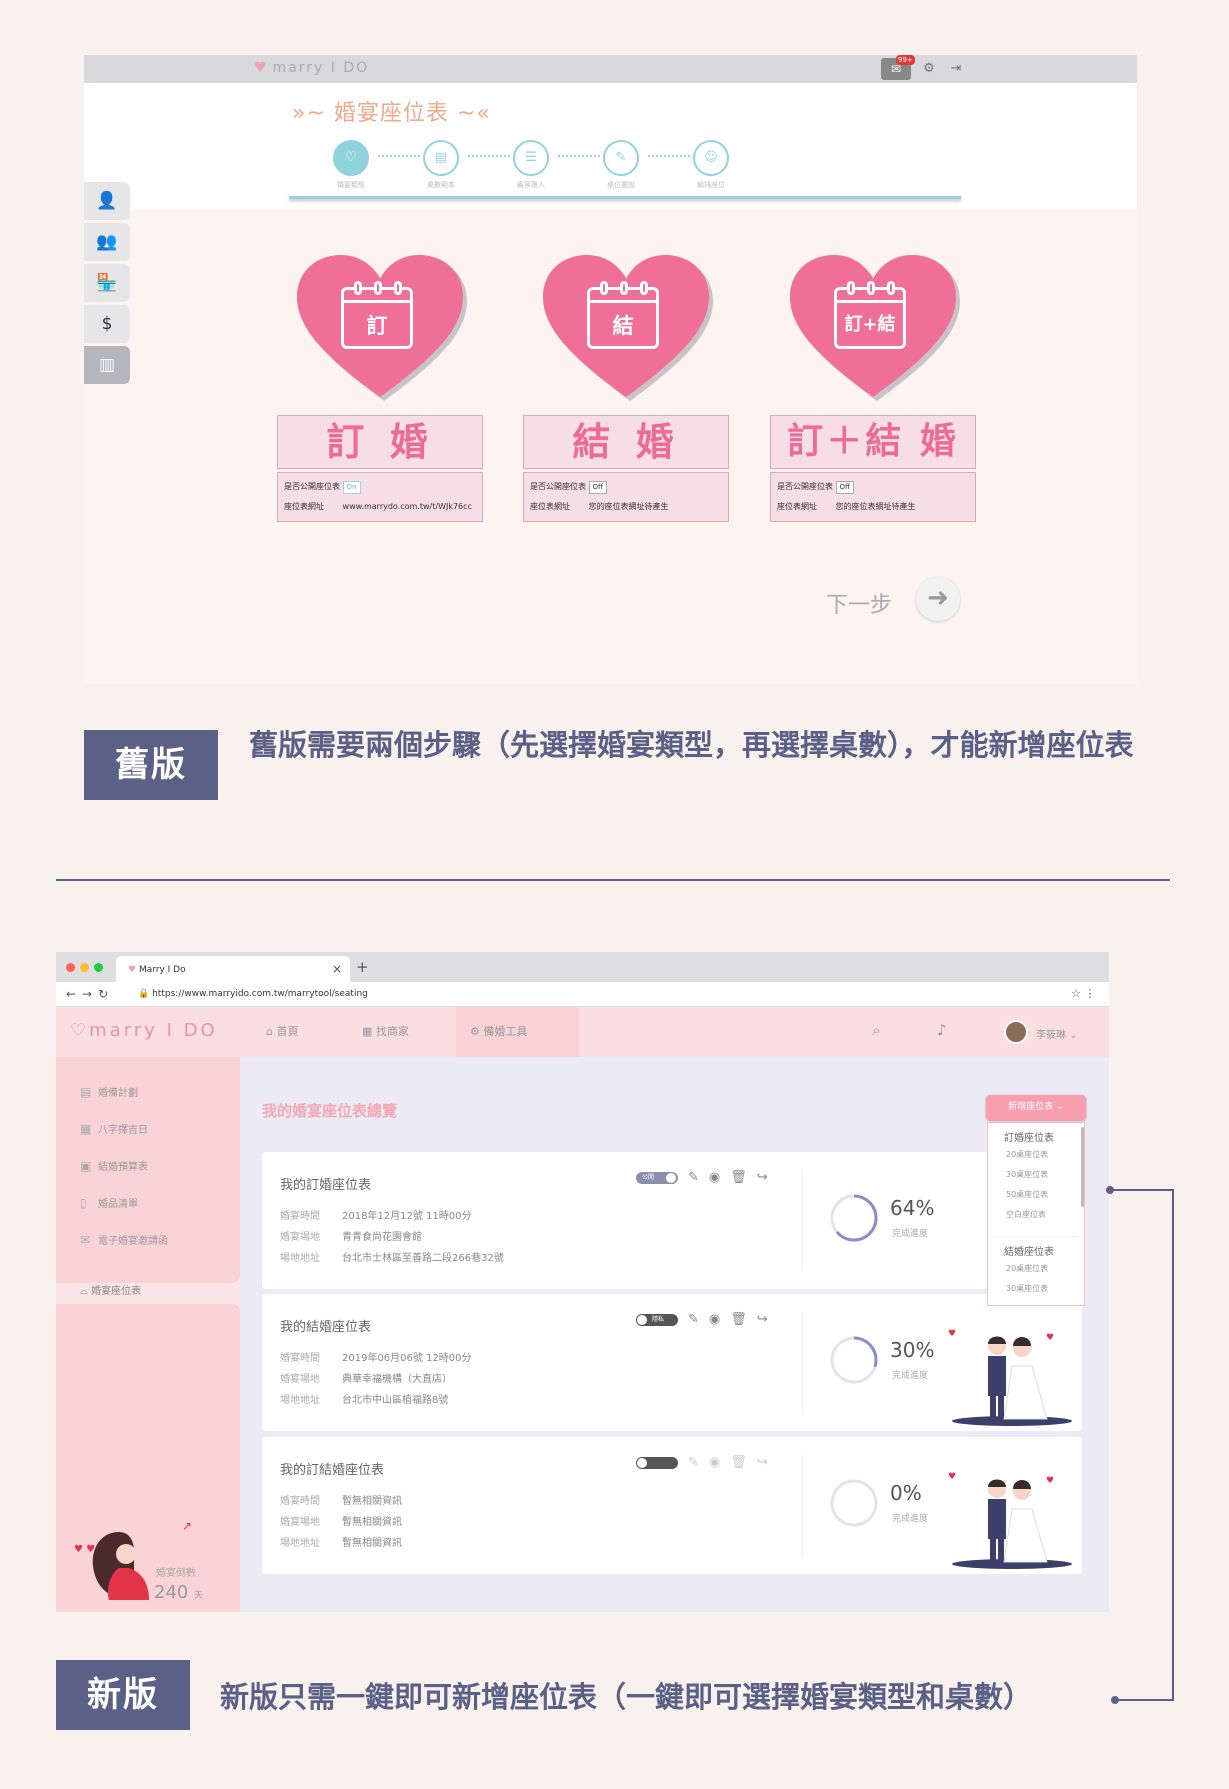 Image resolution: width=1229 pixels, height=1789 pixels. I want to click on connector-line, so click(1173, 1445).